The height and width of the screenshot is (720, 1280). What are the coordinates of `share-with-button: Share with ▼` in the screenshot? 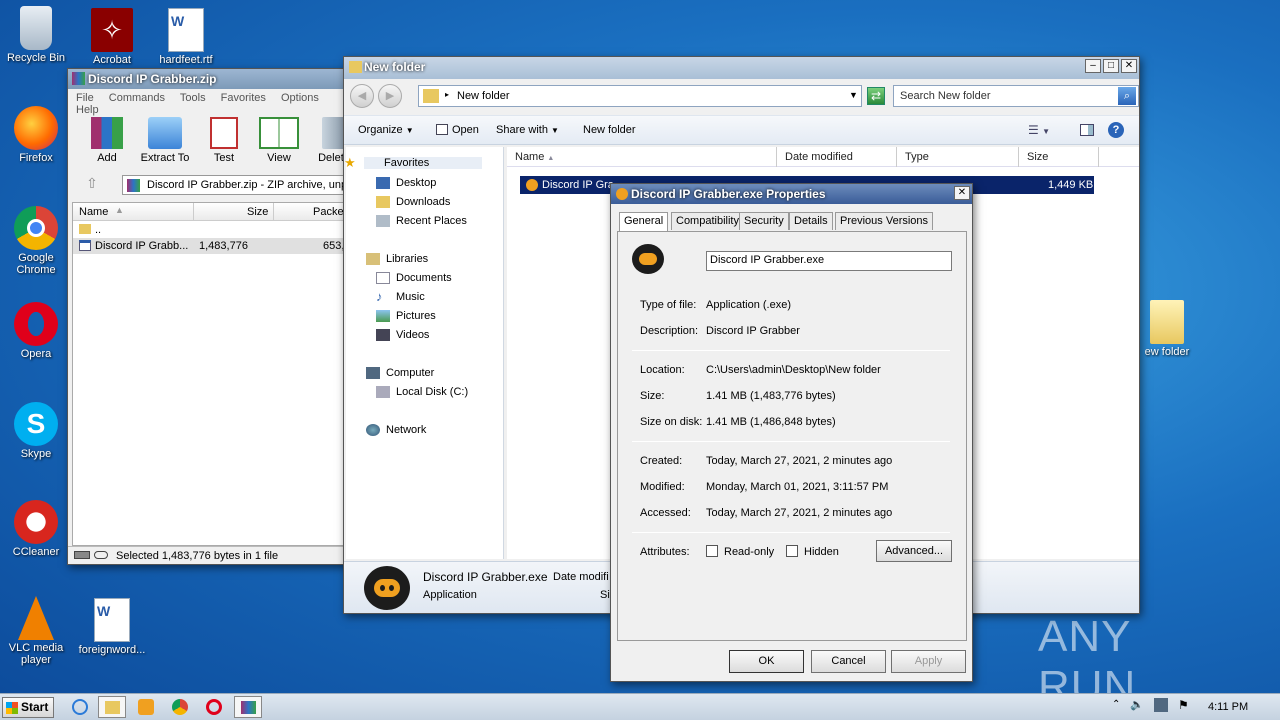 It's located at (527, 130).